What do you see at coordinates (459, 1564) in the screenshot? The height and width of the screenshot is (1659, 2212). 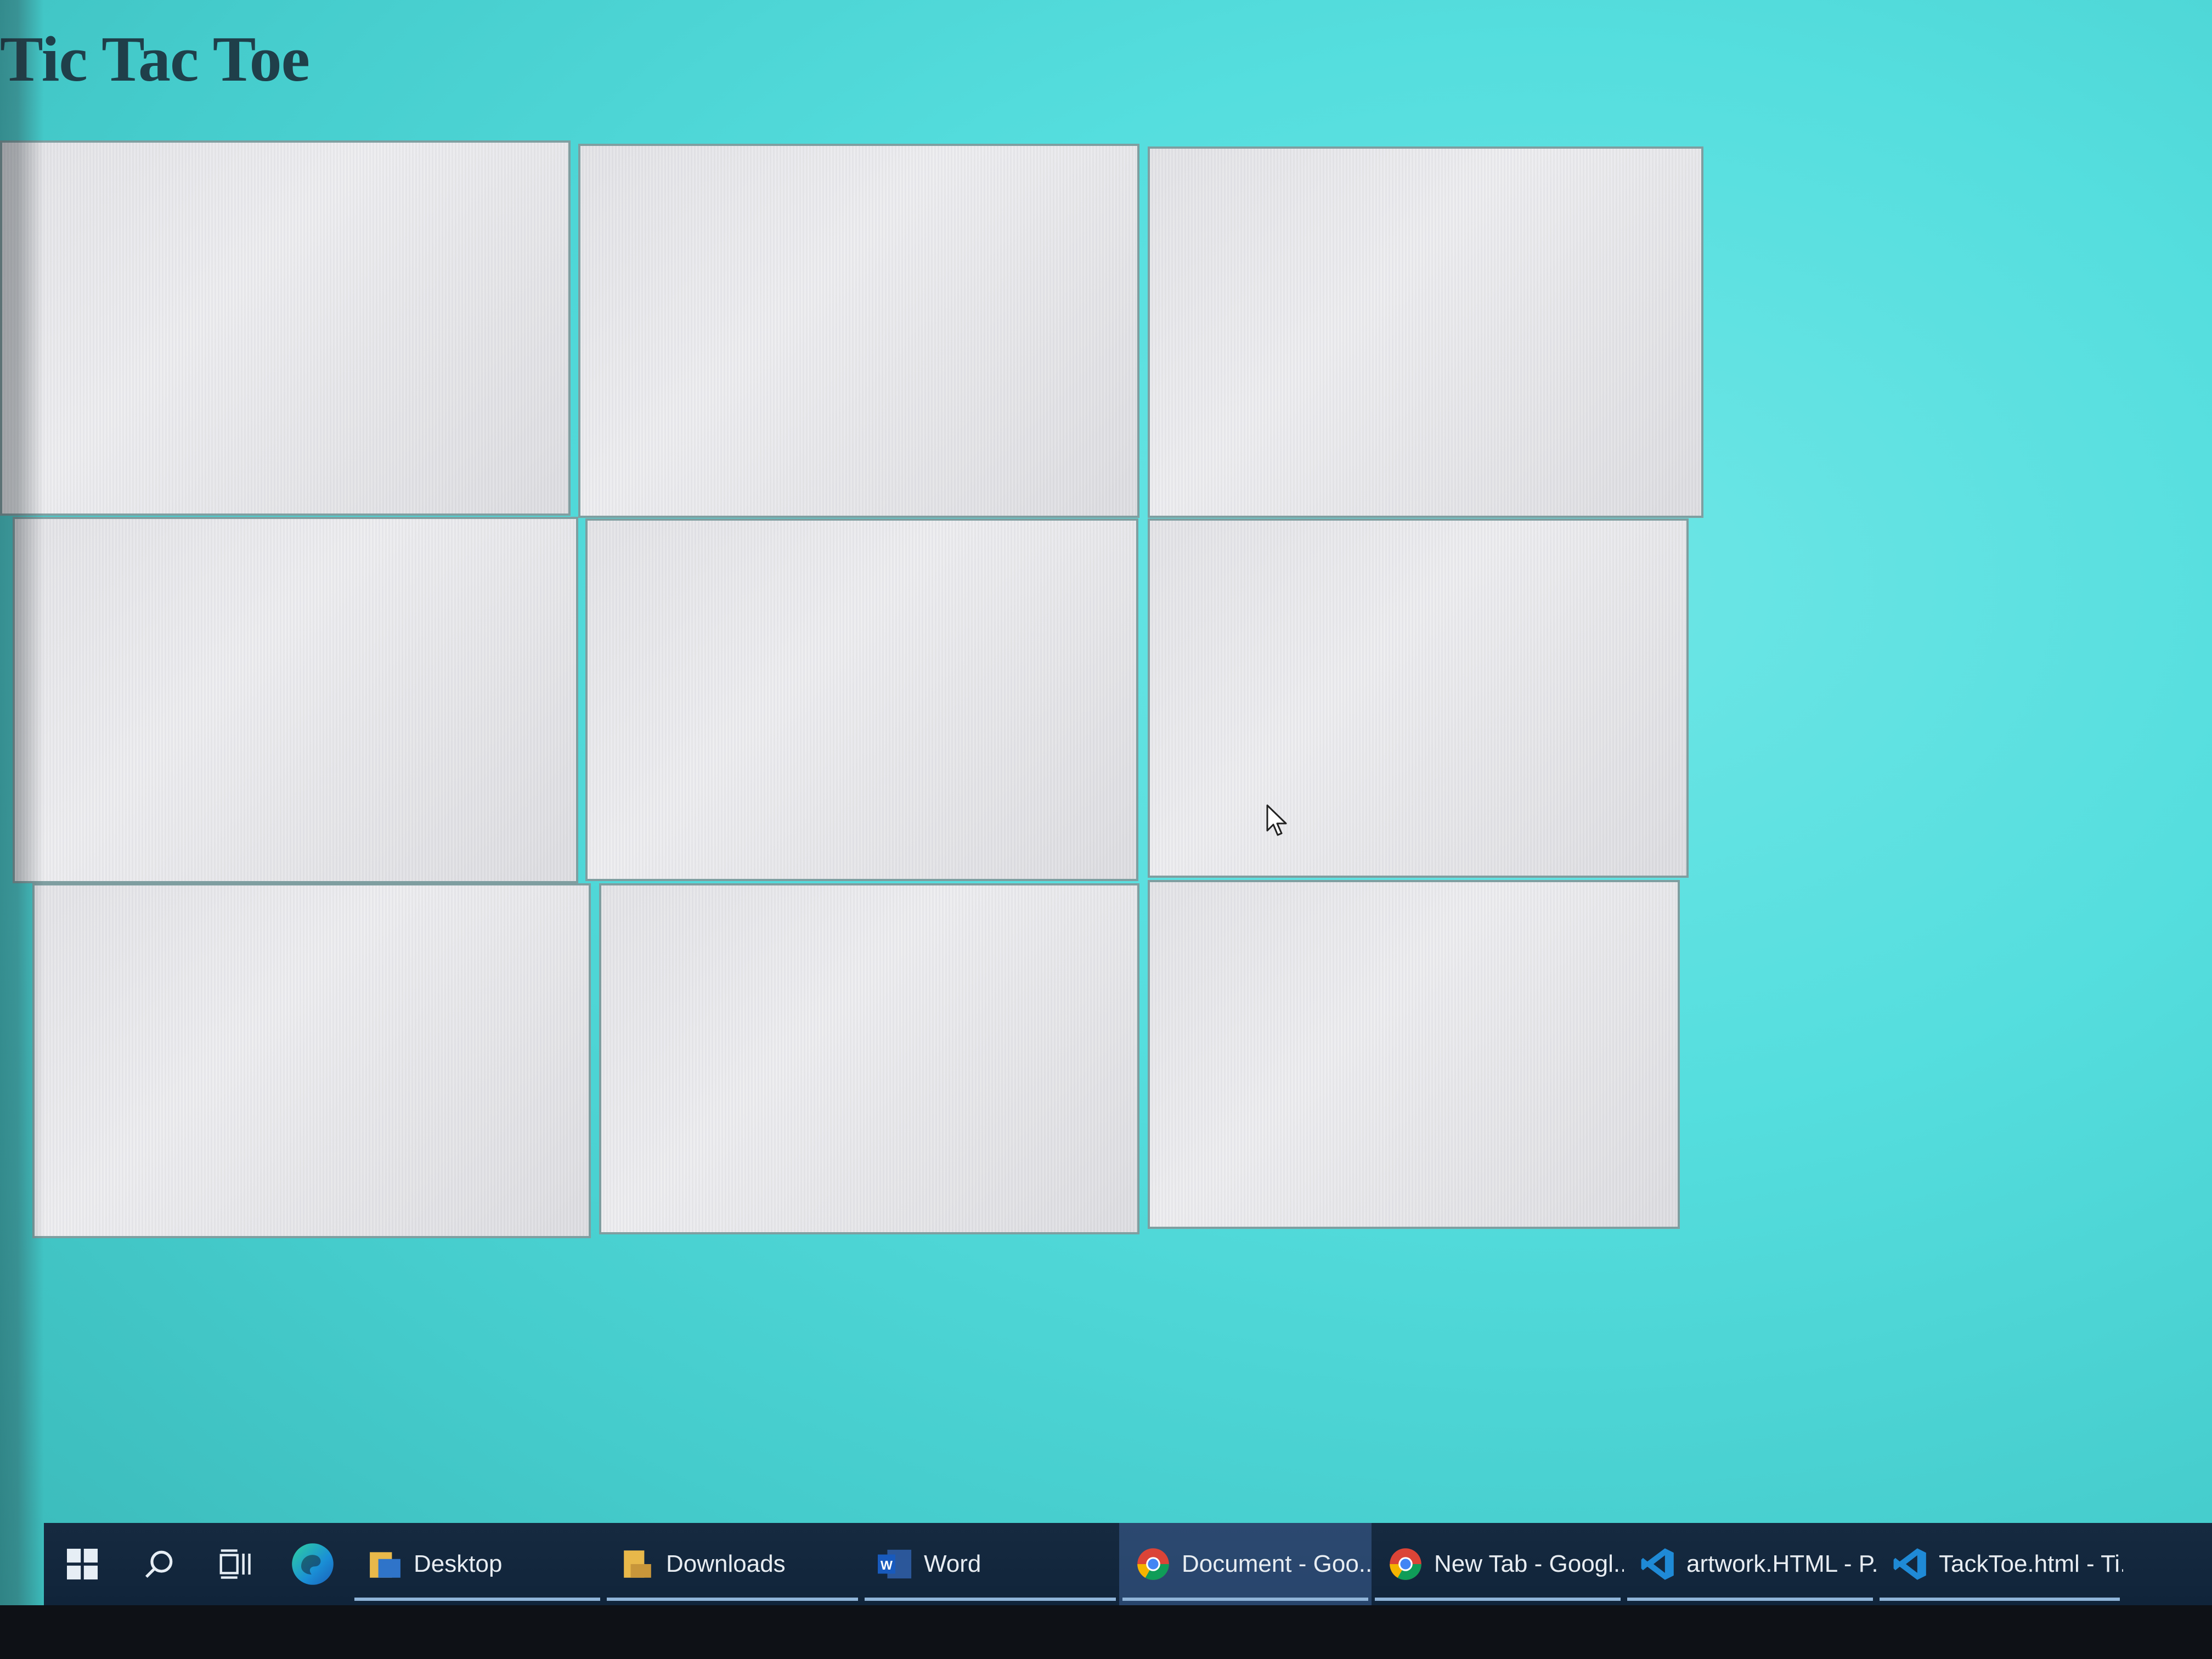 I see `taskbar-app-label: Desktop` at bounding box center [459, 1564].